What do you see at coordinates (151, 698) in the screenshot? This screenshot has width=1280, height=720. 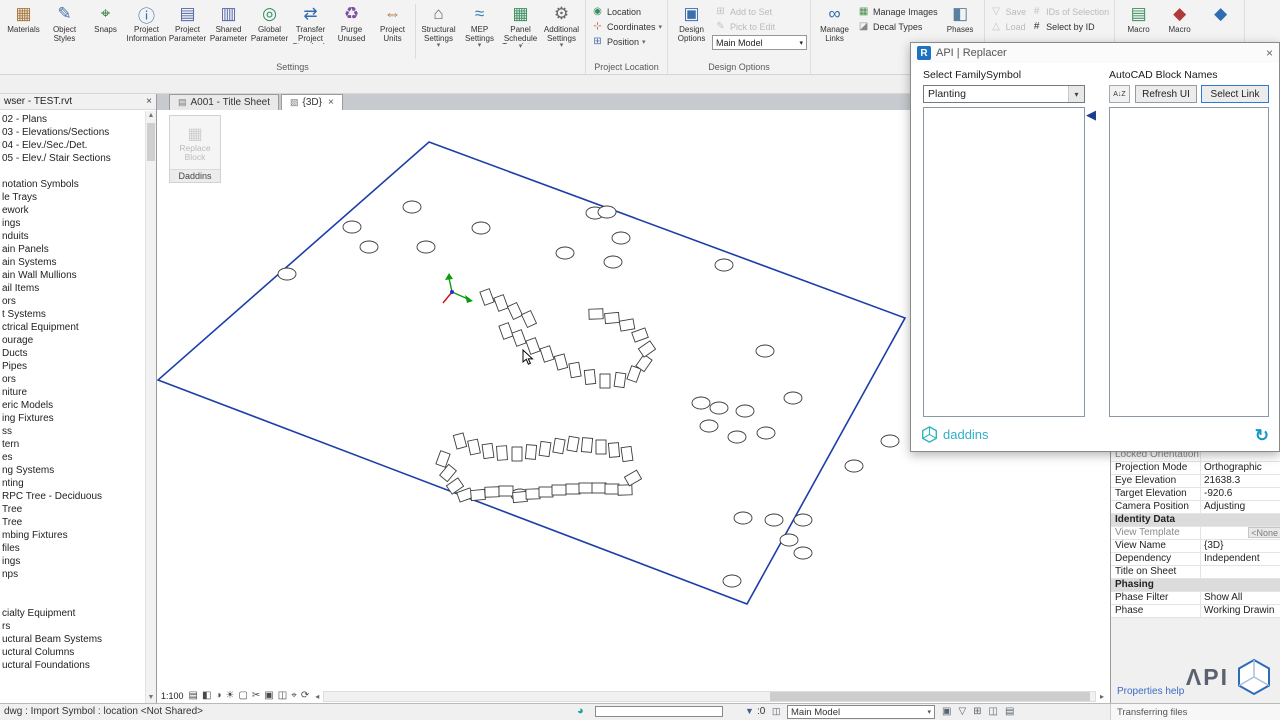 I see `scroll-down-icon: ▼` at bounding box center [151, 698].